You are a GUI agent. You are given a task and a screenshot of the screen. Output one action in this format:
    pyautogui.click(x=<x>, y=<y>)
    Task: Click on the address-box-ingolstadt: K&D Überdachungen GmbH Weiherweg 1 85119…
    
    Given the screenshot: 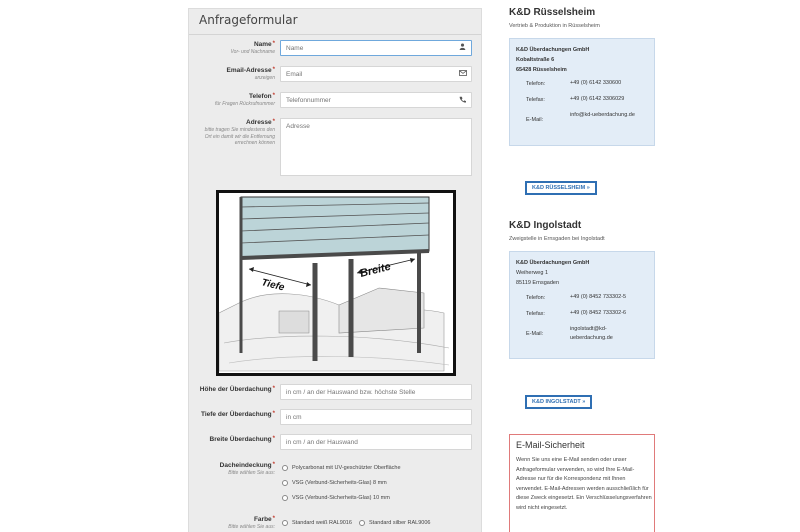 What is the action you would take?
    pyautogui.click(x=582, y=305)
    